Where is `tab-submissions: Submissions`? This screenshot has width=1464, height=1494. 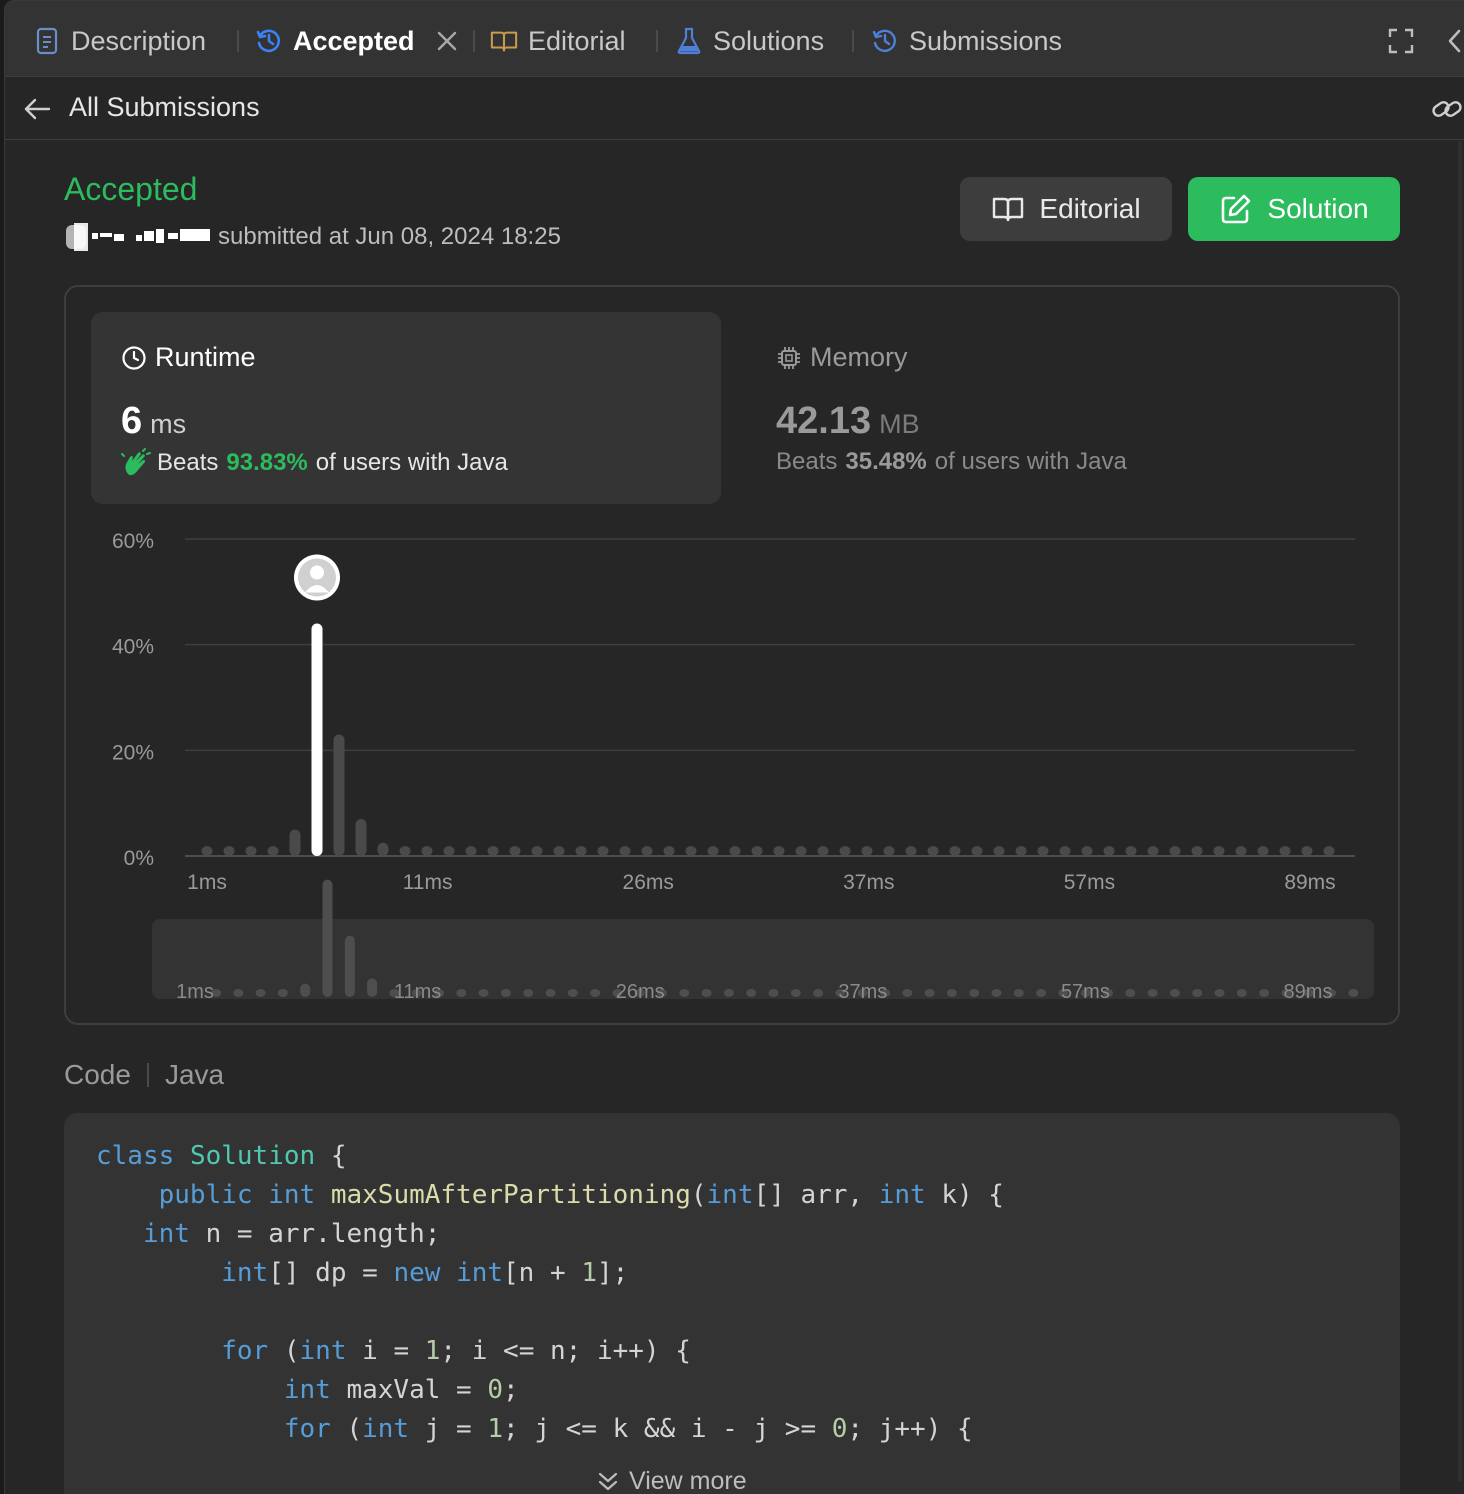
tab-submissions: Submissions is located at coordinates (966, 41).